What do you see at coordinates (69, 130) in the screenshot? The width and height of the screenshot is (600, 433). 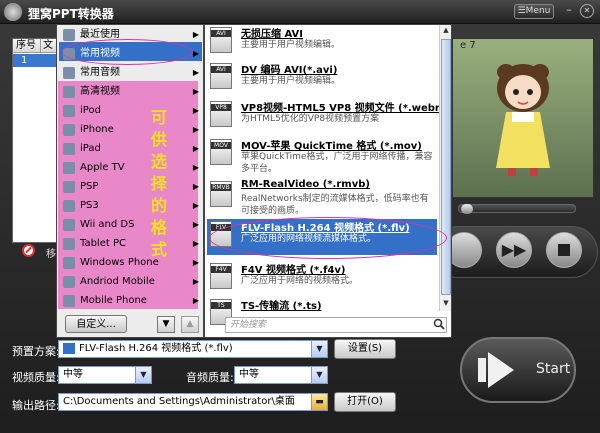 I see `iphone-icon` at bounding box center [69, 130].